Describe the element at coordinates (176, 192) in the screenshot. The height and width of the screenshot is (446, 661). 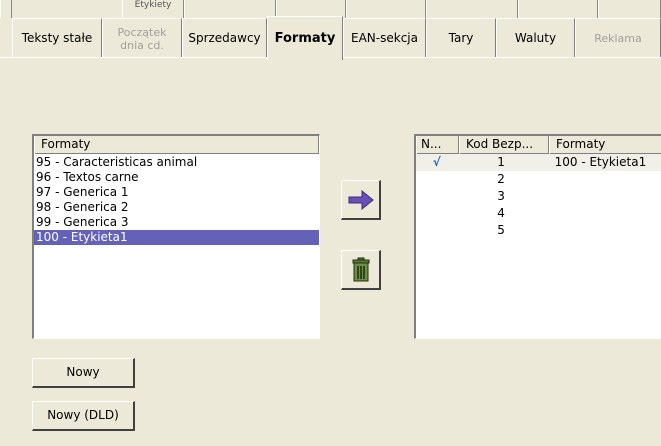
I see `list-item: 97 - Generica 1` at that location.